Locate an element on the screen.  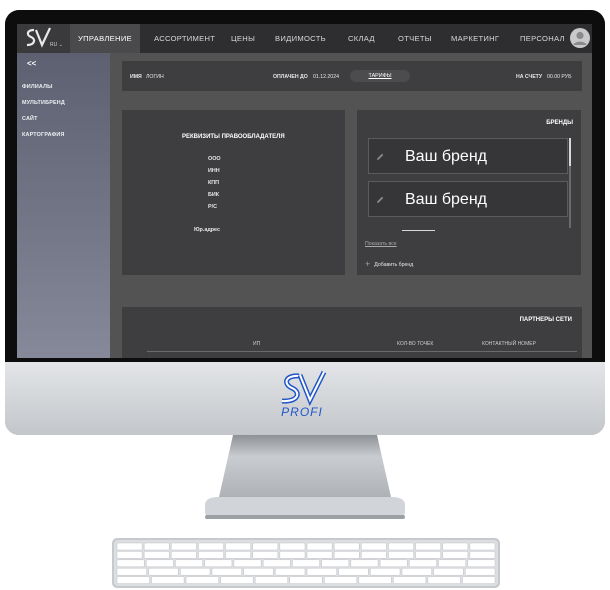
user-avatar is located at coordinates (580, 38).